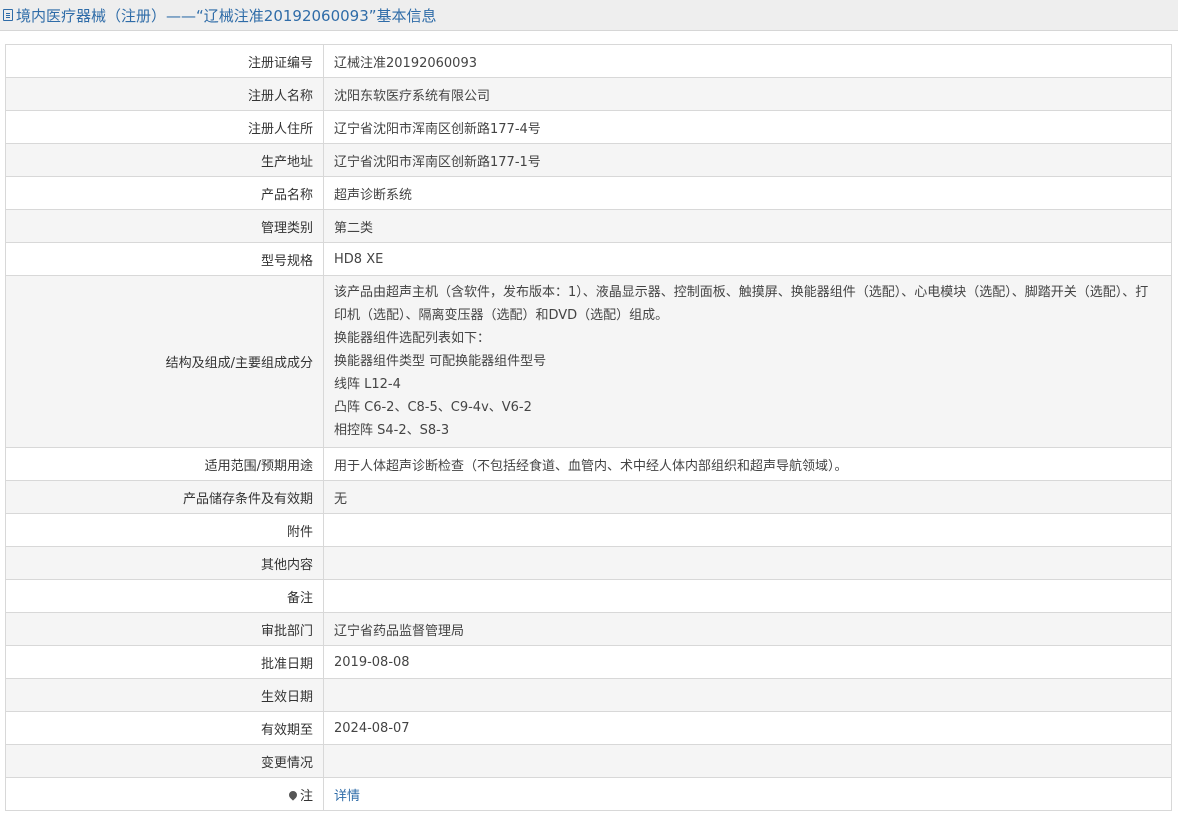  I want to click on table-row: 产品名称 超声诊断系统, so click(588, 193).